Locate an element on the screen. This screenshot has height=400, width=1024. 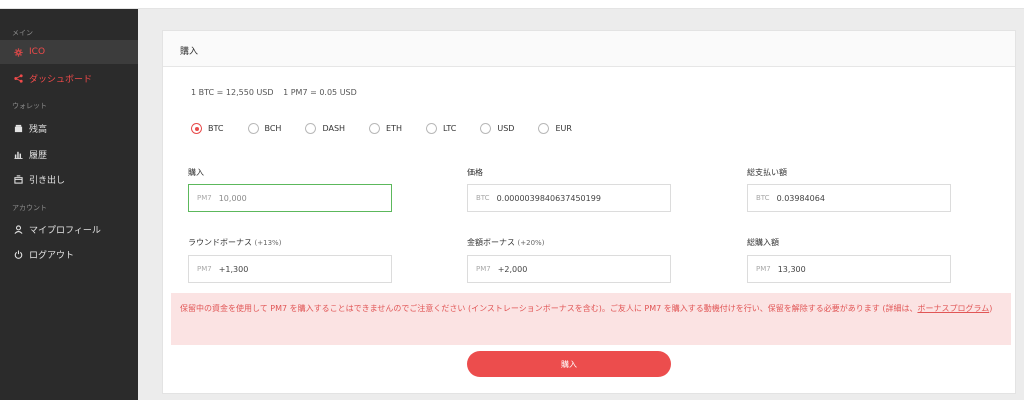
sidebar-item-label: ダッシュボード is located at coordinates (61, 79).